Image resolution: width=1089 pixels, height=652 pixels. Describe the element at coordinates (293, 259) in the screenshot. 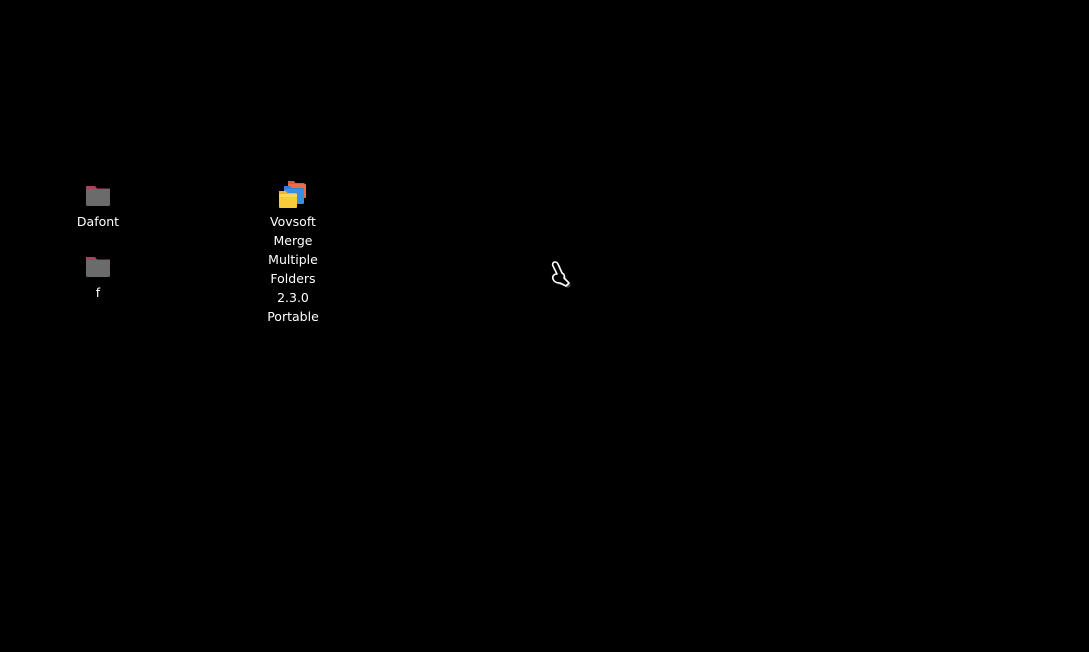

I see `label-line: Multiple` at that location.